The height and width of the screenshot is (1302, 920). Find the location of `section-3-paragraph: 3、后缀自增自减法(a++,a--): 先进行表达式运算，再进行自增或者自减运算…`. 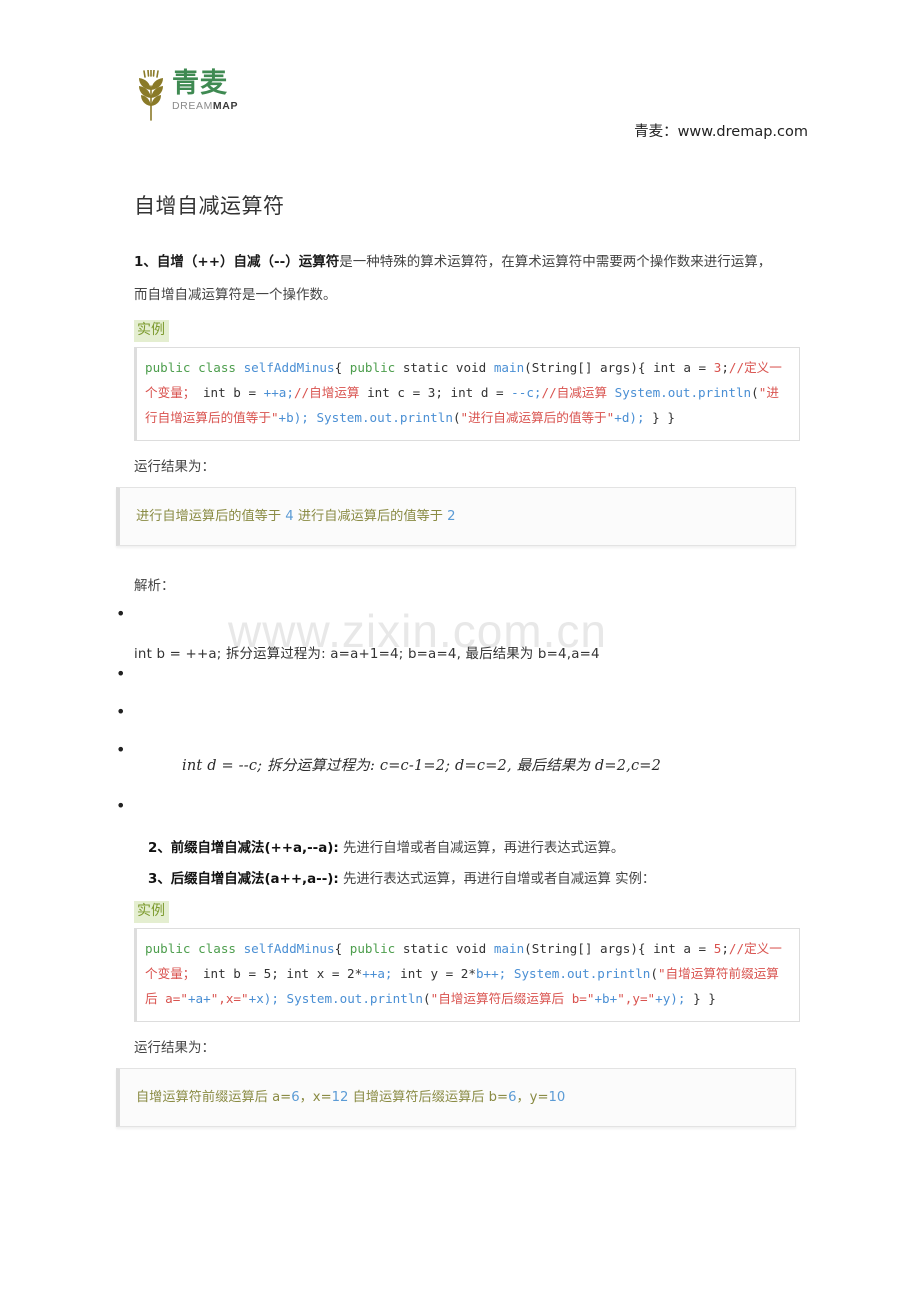

section-3-paragraph: 3、后缀自增自减法(a++,a--): 先进行表达式运算，再进行自增或者自减运算… is located at coordinates (467, 880).